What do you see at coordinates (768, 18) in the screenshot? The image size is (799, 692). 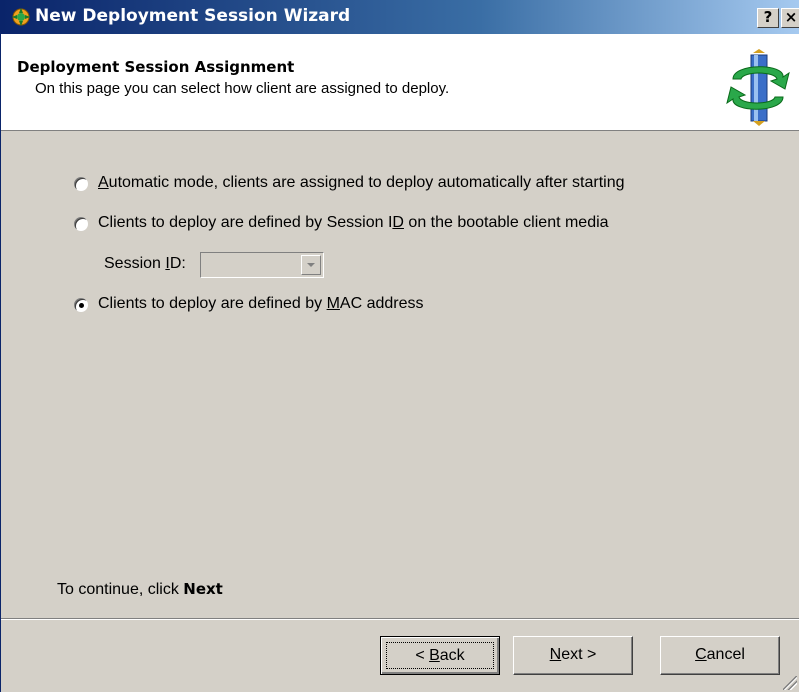 I see `help-button: ?` at bounding box center [768, 18].